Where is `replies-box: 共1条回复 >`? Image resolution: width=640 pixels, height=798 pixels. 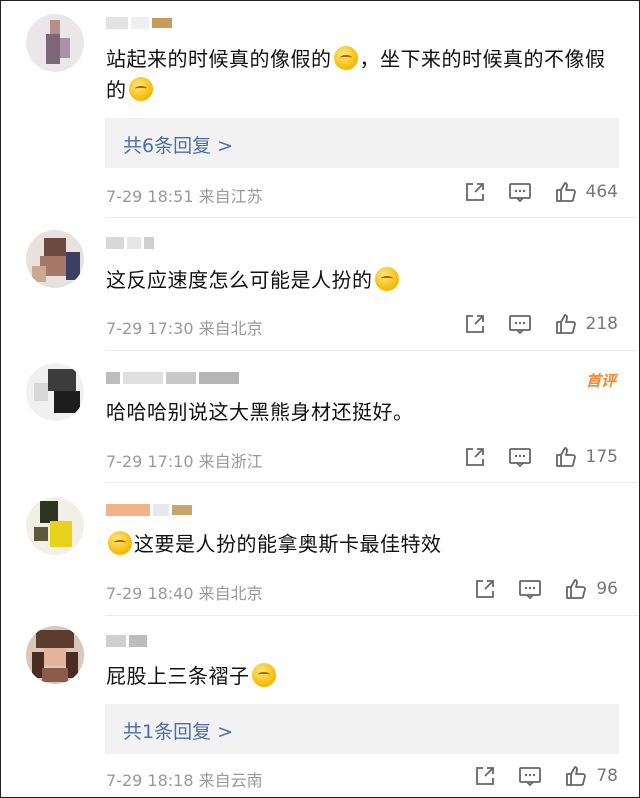
replies-box: 共1条回复 > is located at coordinates (362, 729).